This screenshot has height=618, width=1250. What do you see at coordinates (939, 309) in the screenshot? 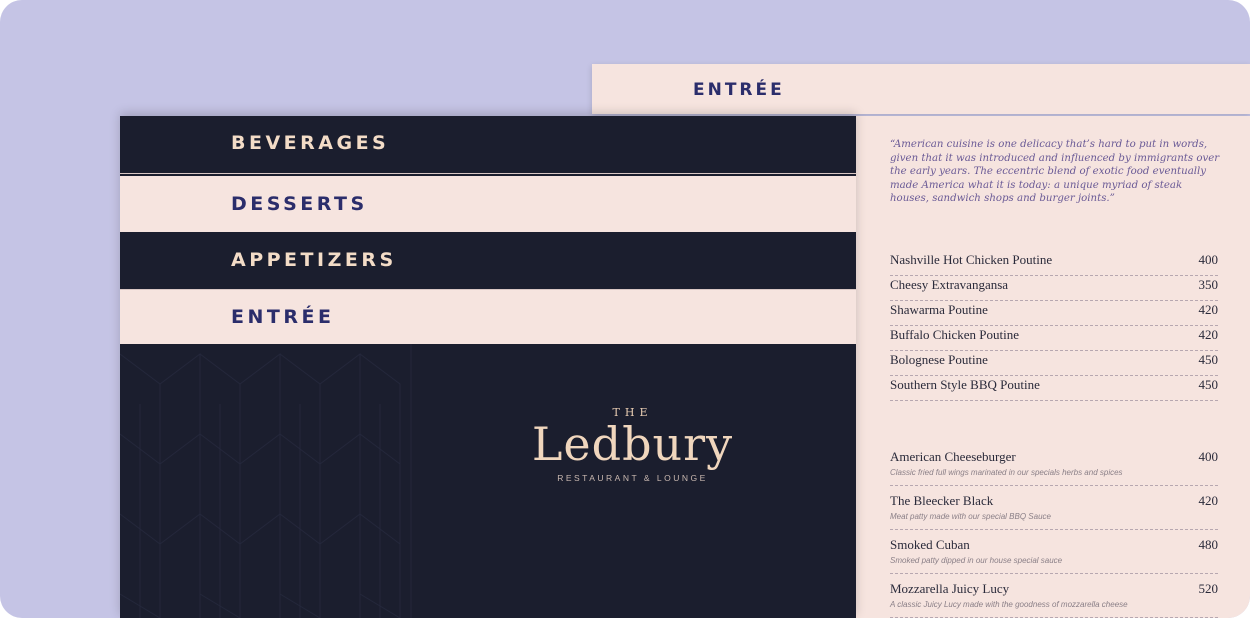
I see `item-name: Shawarma Poutine` at bounding box center [939, 309].